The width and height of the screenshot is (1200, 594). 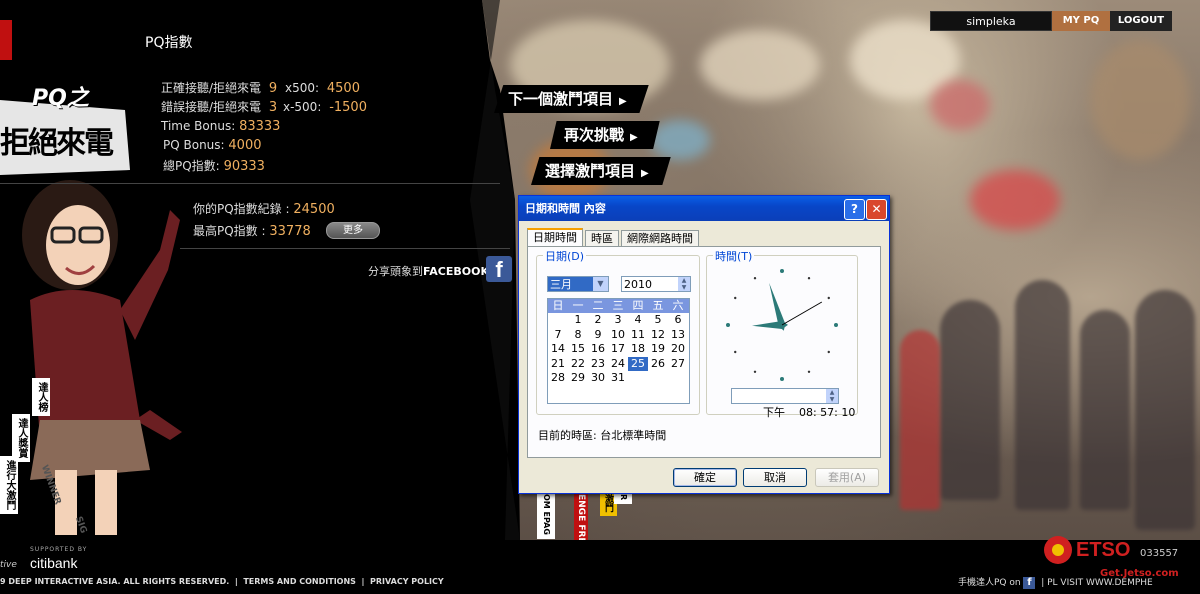 What do you see at coordinates (211, 88) in the screenshot?
I see `correct-label: 正確接聽/拒絕來電` at bounding box center [211, 88].